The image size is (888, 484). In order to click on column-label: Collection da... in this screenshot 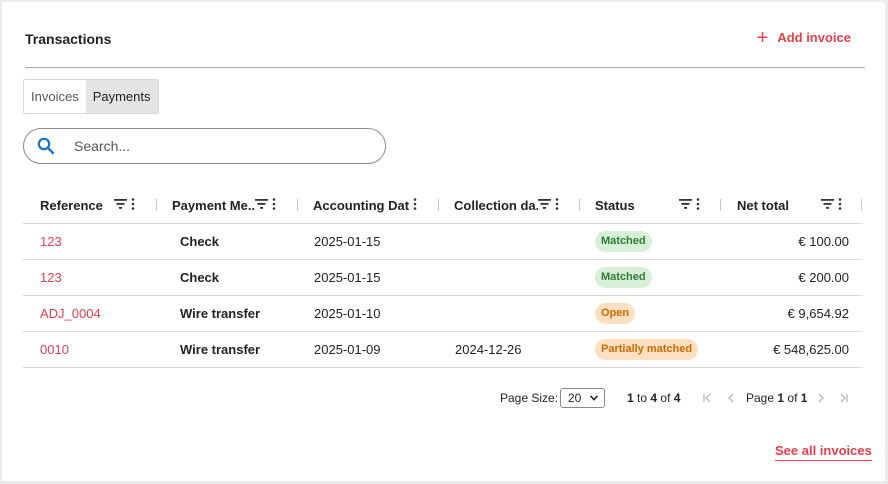, I will do `click(496, 205)`.